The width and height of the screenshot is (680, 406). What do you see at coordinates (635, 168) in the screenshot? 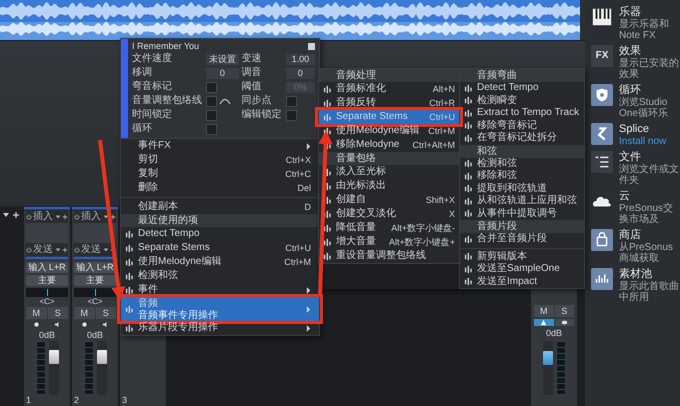
I see `browser-item: 文件 浏览文件或文件夹` at bounding box center [635, 168].